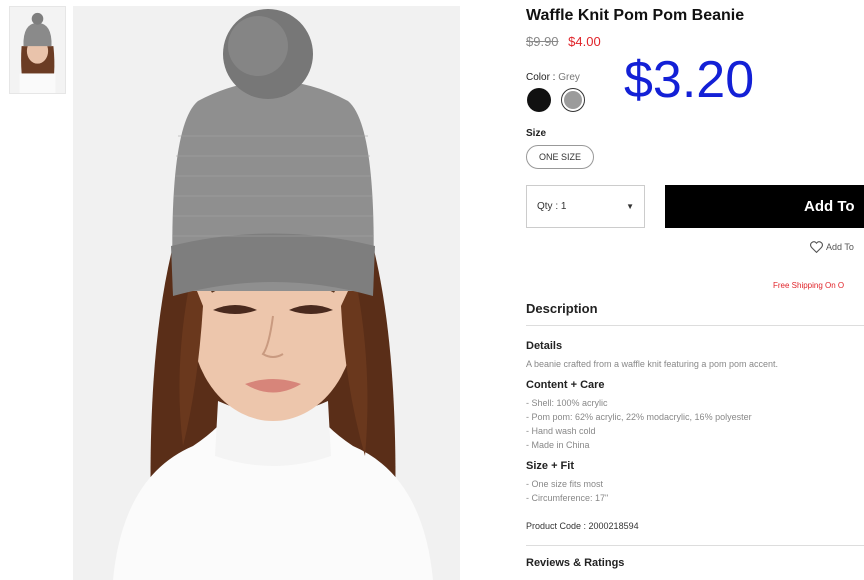  I want to click on size-option-button: ONE SIZE, so click(560, 157).